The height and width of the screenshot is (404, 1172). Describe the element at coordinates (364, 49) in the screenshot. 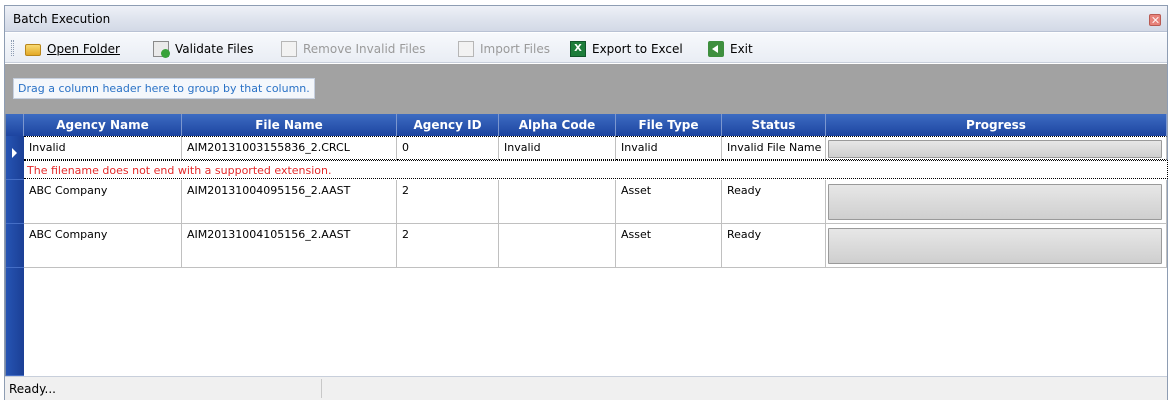

I see `remove-invalid-files-label: Remove Invalid Files` at that location.